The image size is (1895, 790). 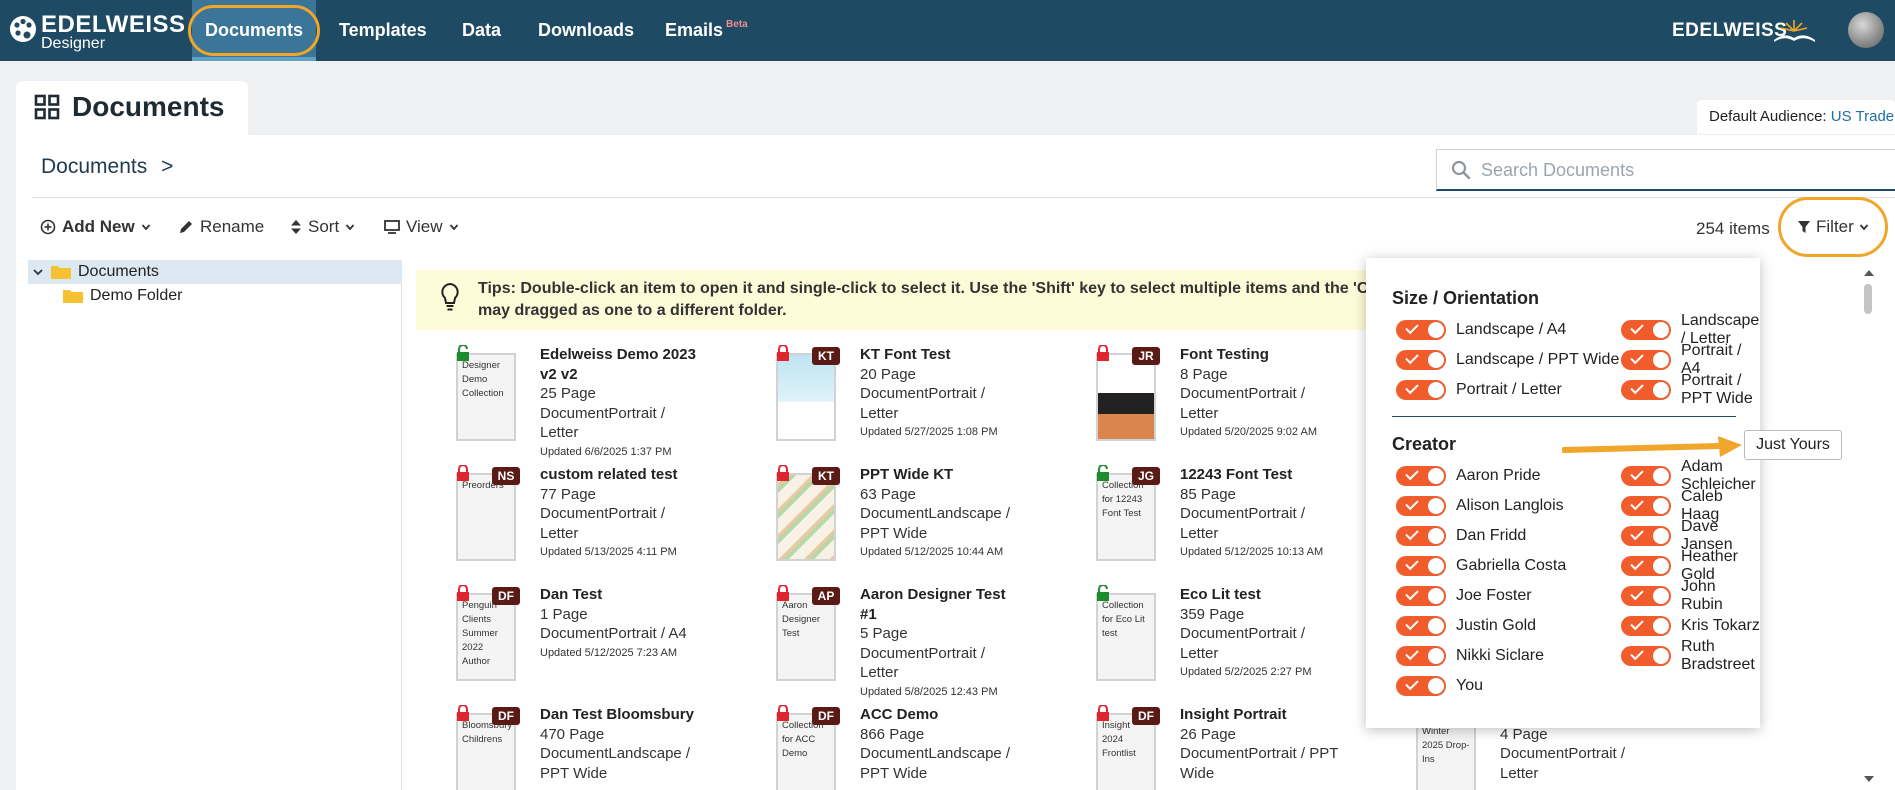 I want to click on view-label: View, so click(x=424, y=226).